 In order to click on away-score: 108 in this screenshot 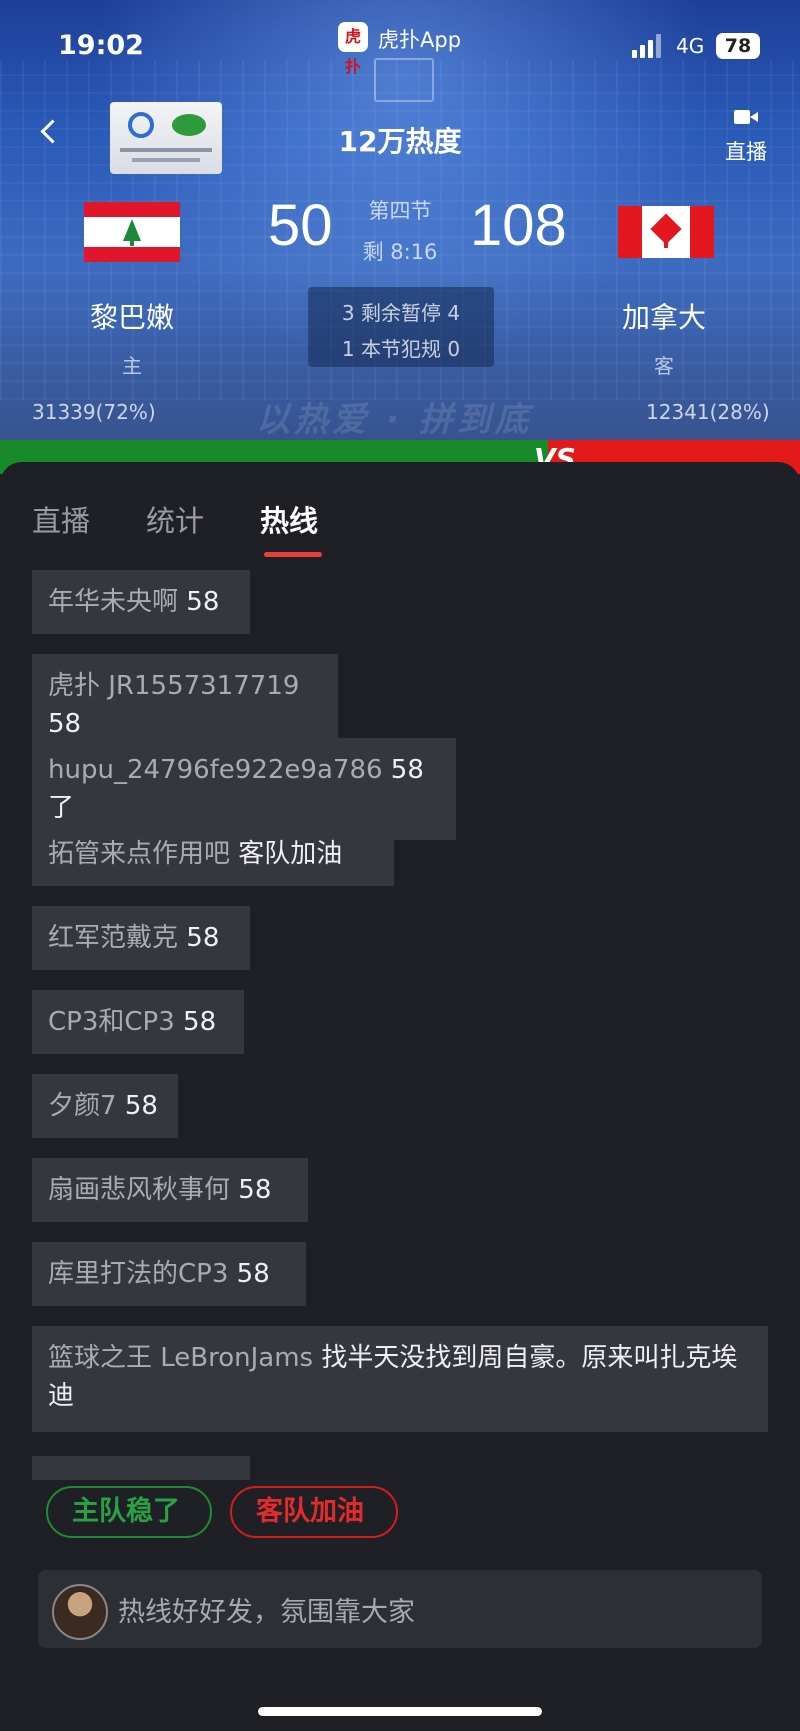, I will do `click(518, 225)`.